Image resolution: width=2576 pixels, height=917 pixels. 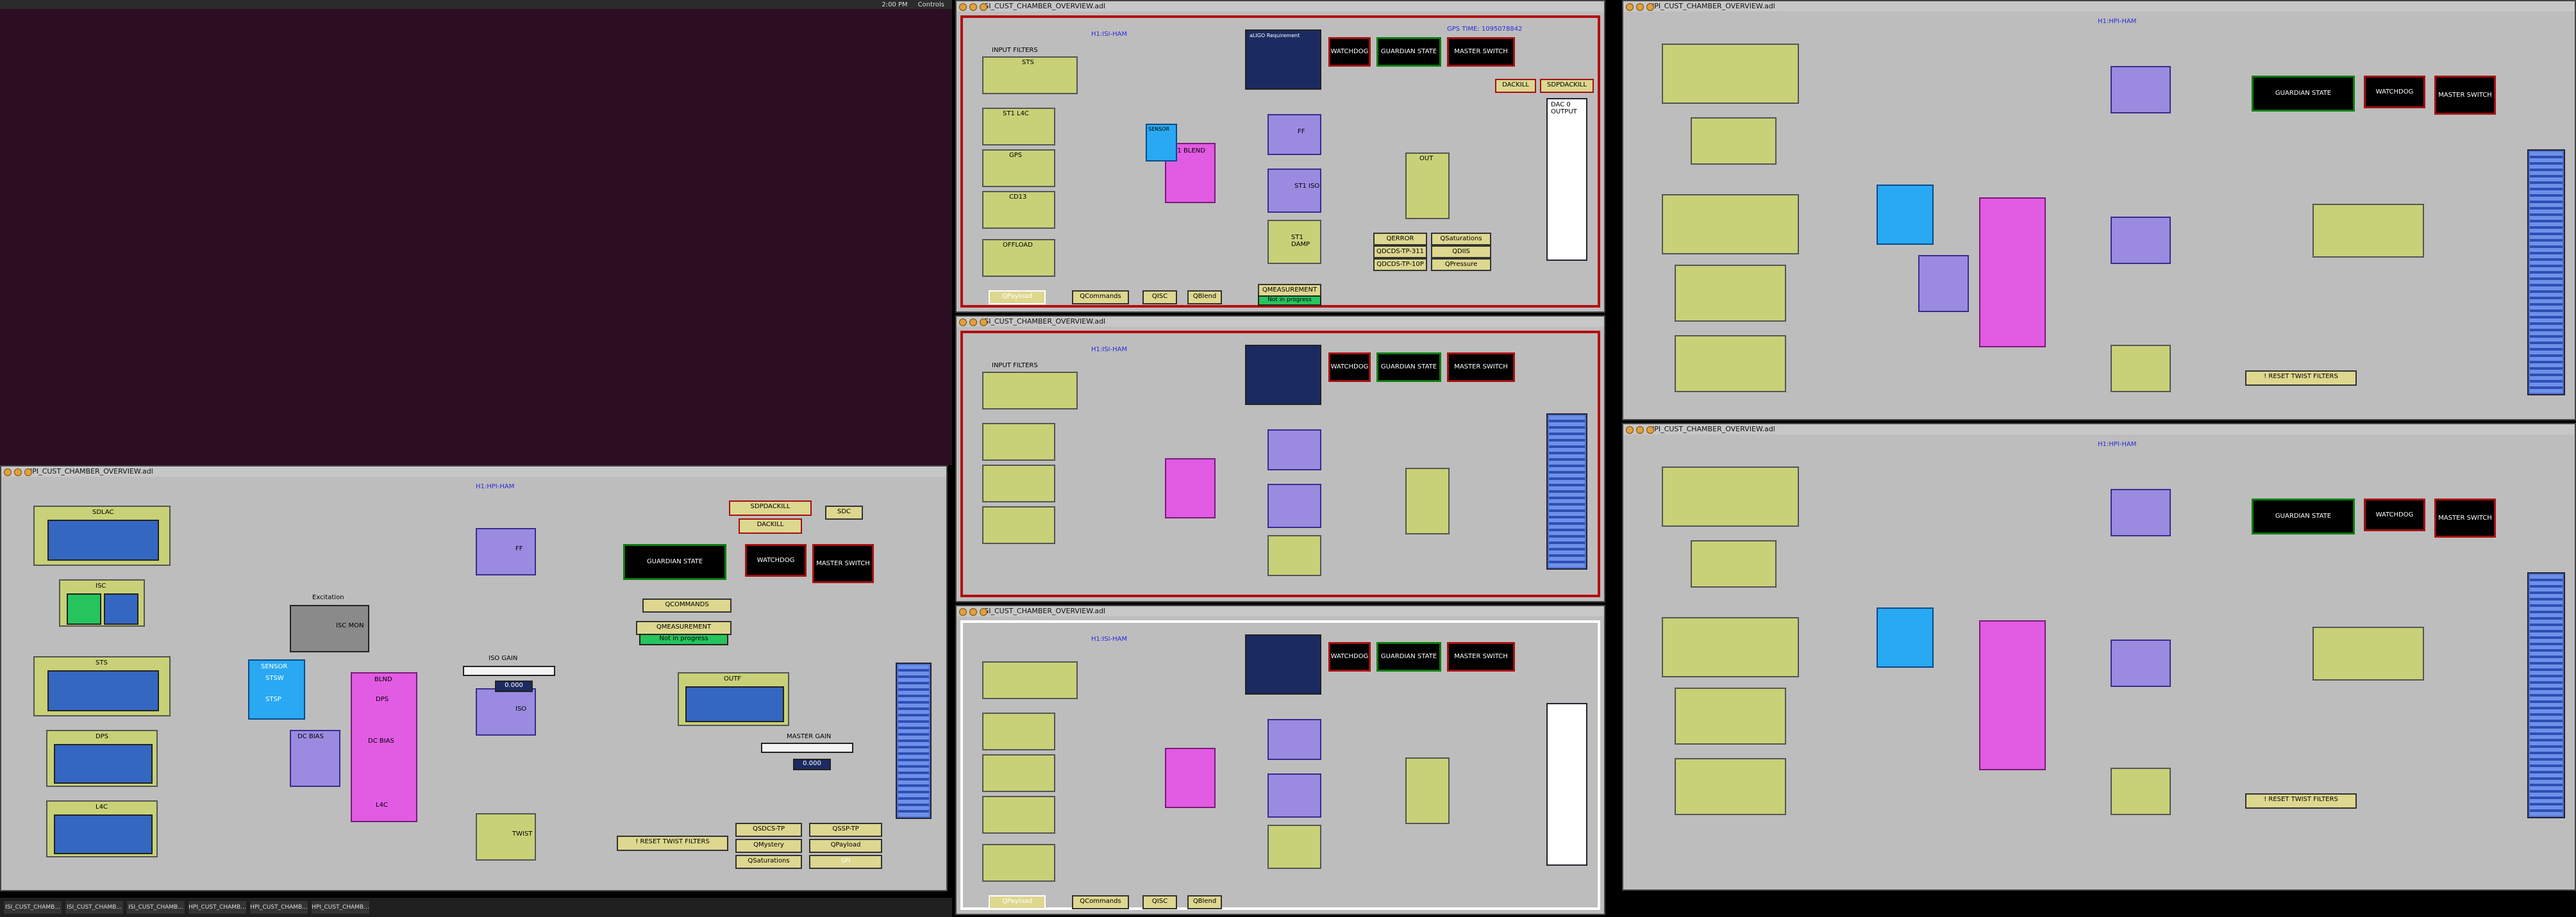 What do you see at coordinates (384, 747) in the screenshot?
I see `blend-block: BLND DPS DC BIAS L4C` at bounding box center [384, 747].